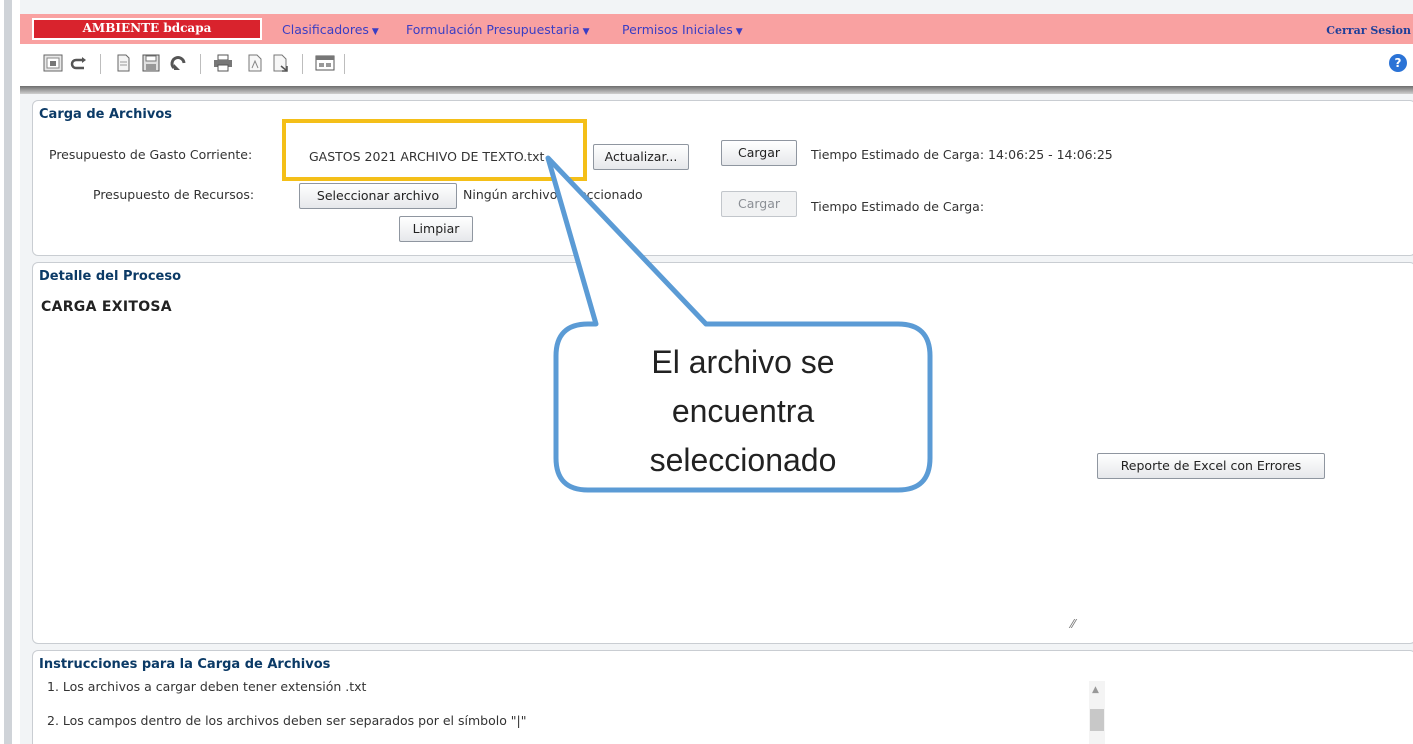 The image size is (1413, 744). Describe the element at coordinates (743, 411) in the screenshot. I see `callout-line: encuentra` at that location.